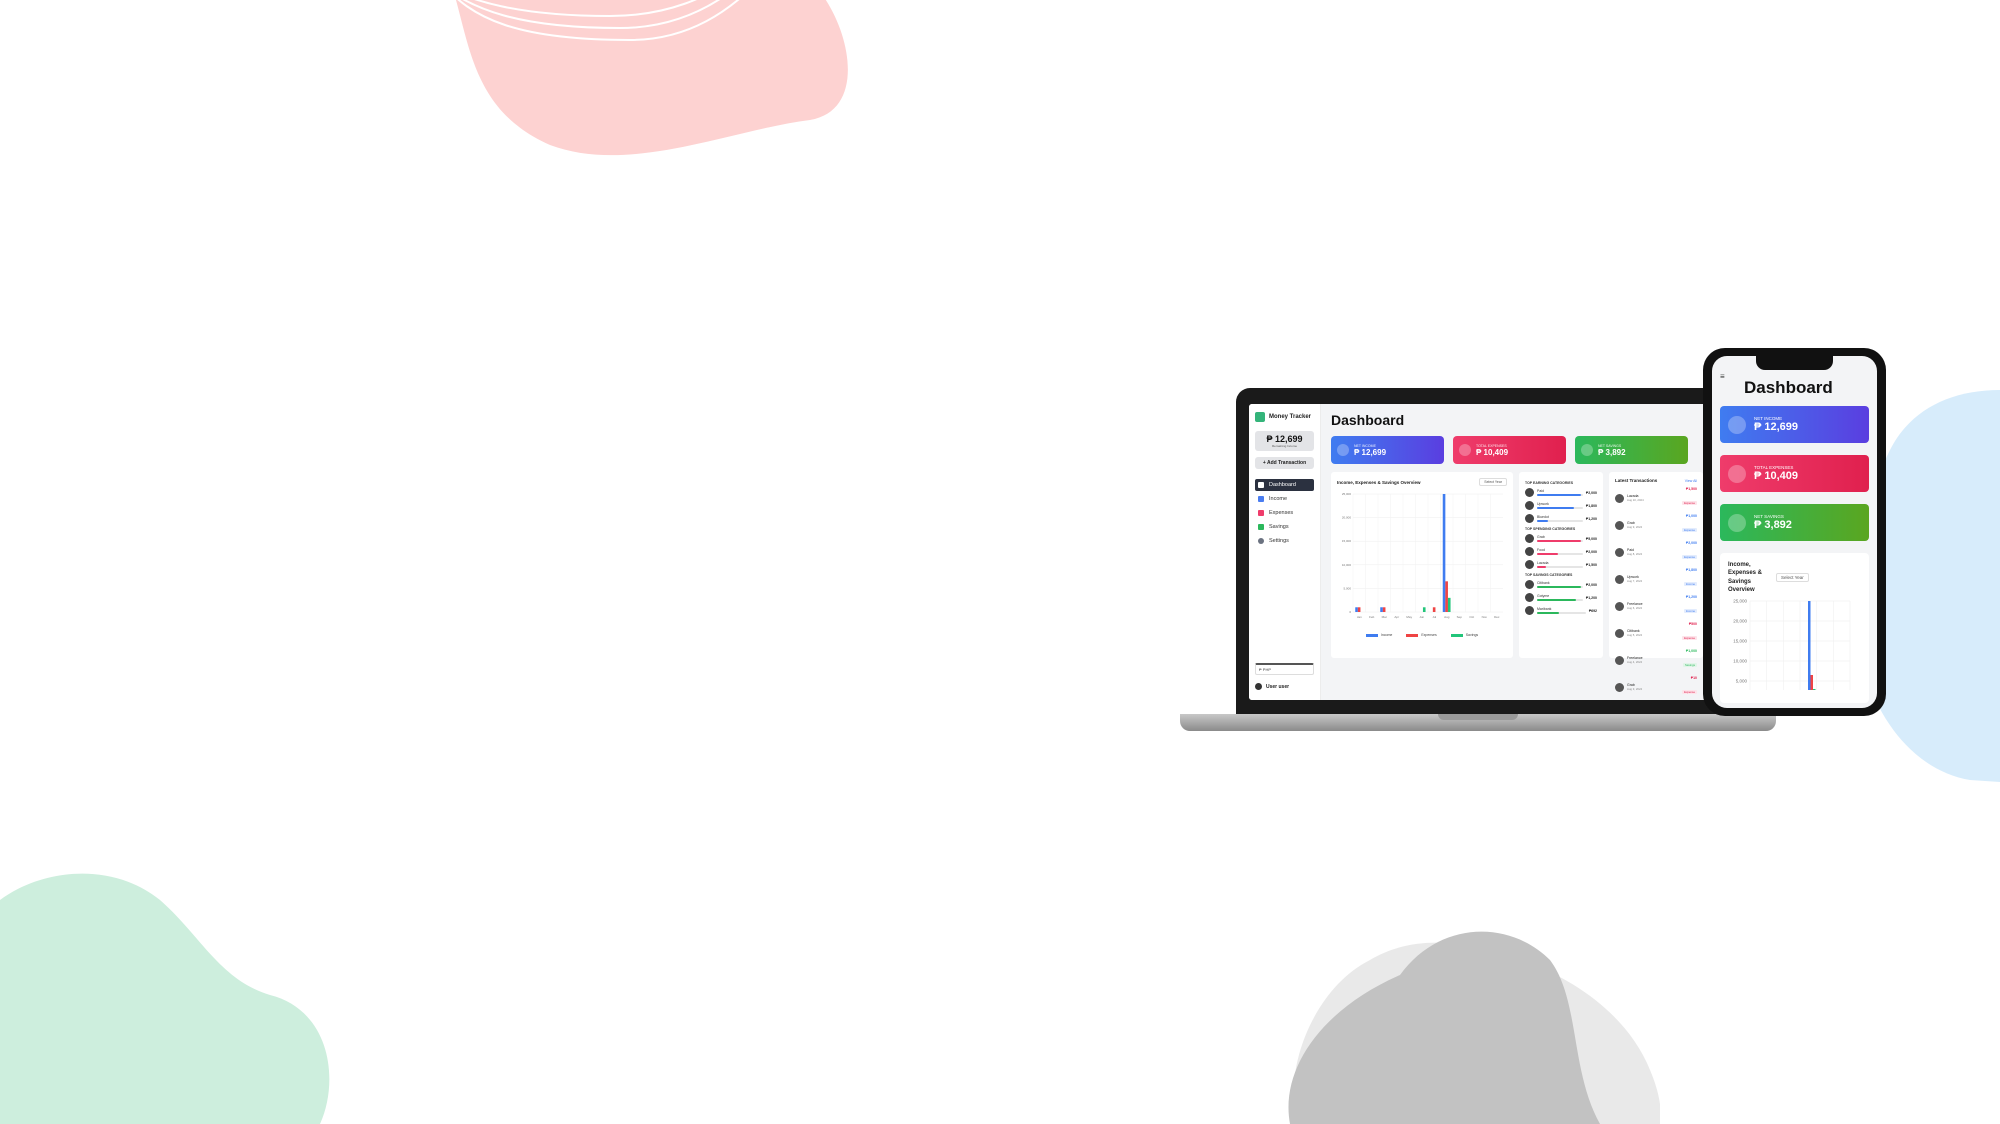 Image resolution: width=2000 pixels, height=1124 pixels. What do you see at coordinates (1284, 527) in the screenshot?
I see `sidebar-item-savings: Savings` at bounding box center [1284, 527].